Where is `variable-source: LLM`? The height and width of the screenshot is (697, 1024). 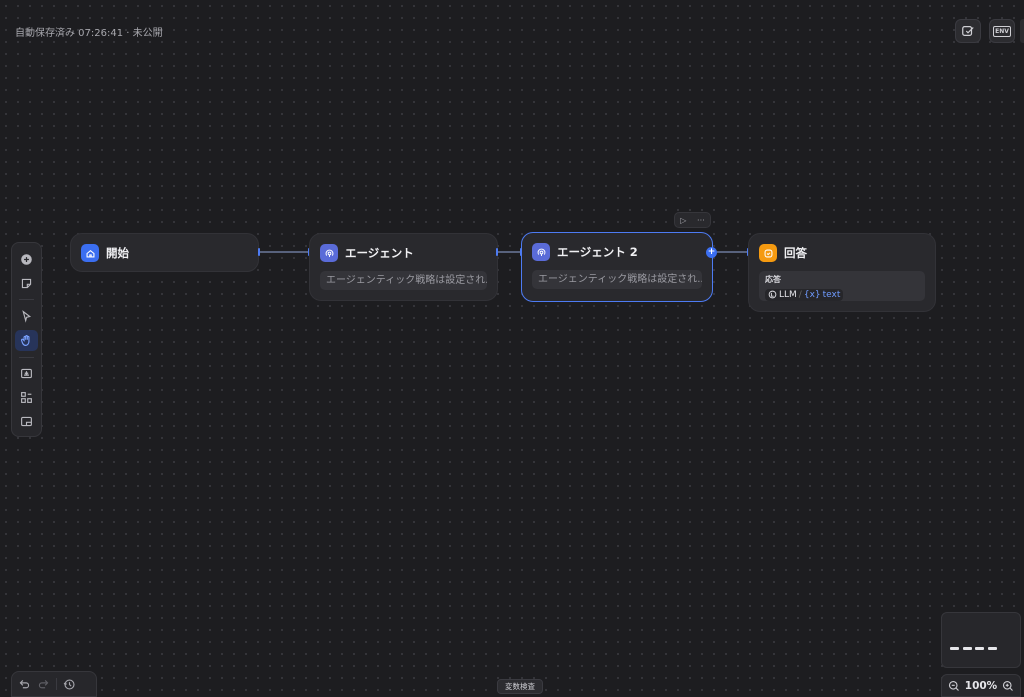
variable-source: LLM is located at coordinates (788, 294).